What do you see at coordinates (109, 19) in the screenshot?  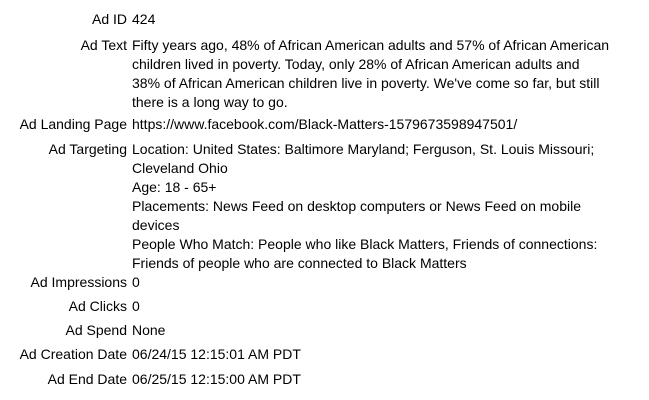 I see `ad-id-label: Ad ID` at bounding box center [109, 19].